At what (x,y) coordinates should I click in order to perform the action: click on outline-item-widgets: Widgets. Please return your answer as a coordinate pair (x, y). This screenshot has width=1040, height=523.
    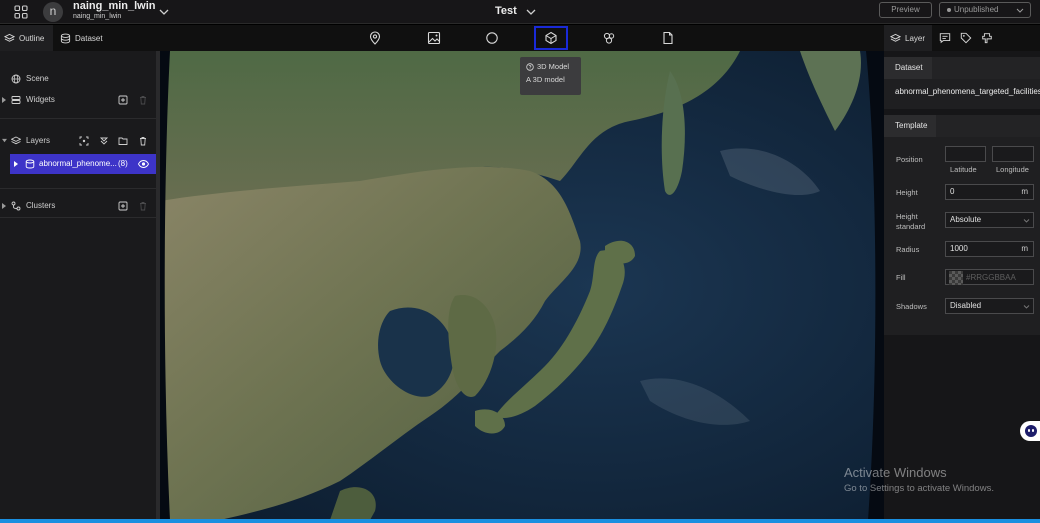
    Looking at the image, I should click on (78, 100).